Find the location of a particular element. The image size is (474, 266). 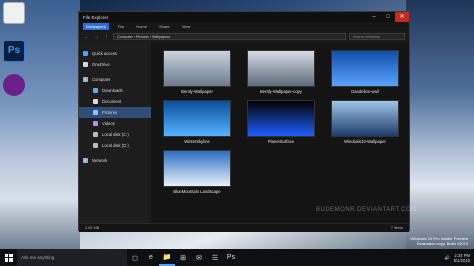

mail-icon: ✉ is located at coordinates (199, 257).